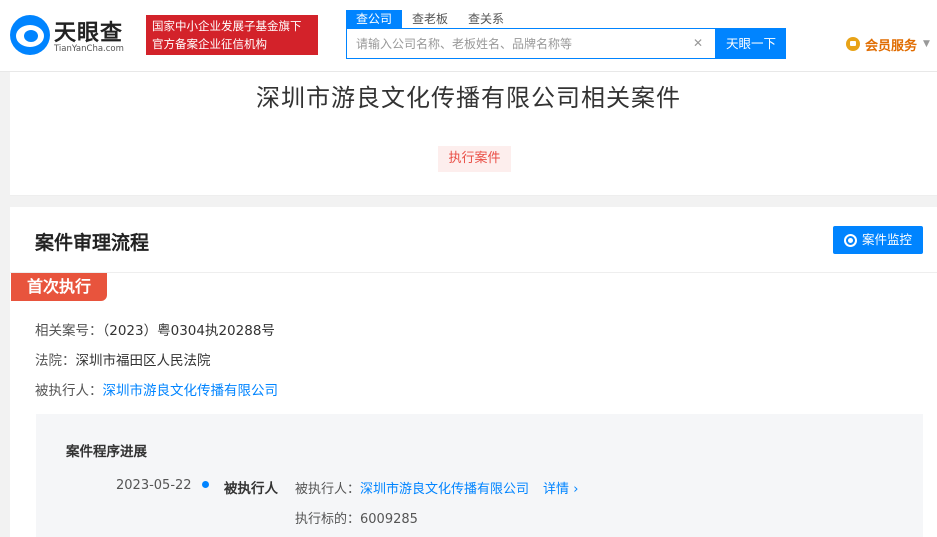 Image resolution: width=937 pixels, height=537 pixels. Describe the element at coordinates (850, 240) in the screenshot. I see `monitor-icon` at that location.